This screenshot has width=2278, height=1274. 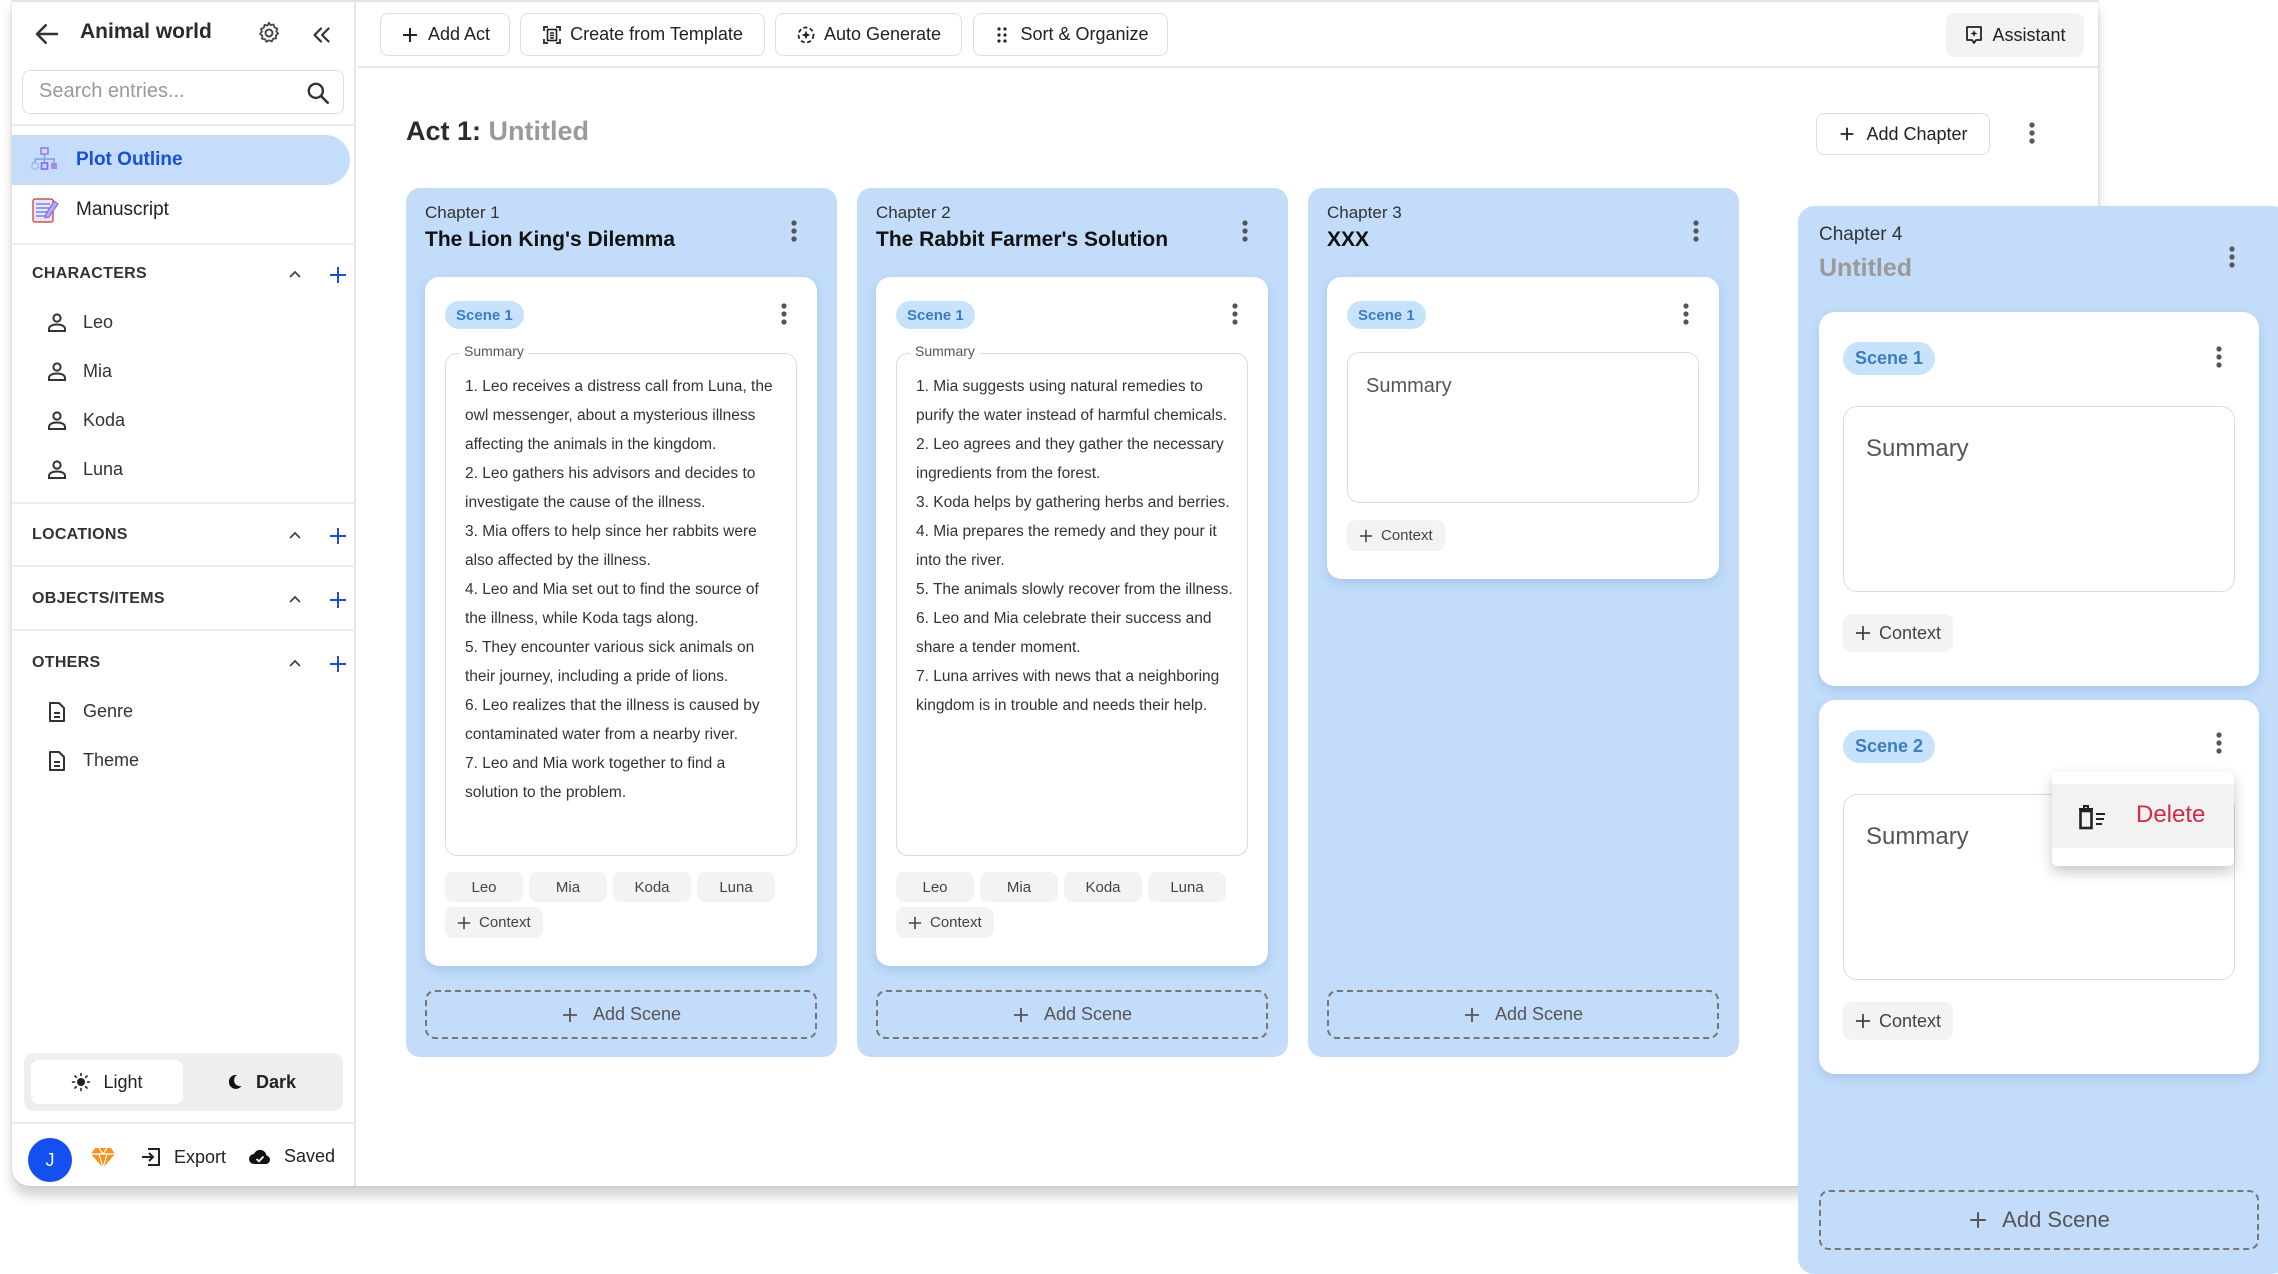 What do you see at coordinates (338, 275) in the screenshot?
I see `add-character-icon` at bounding box center [338, 275].